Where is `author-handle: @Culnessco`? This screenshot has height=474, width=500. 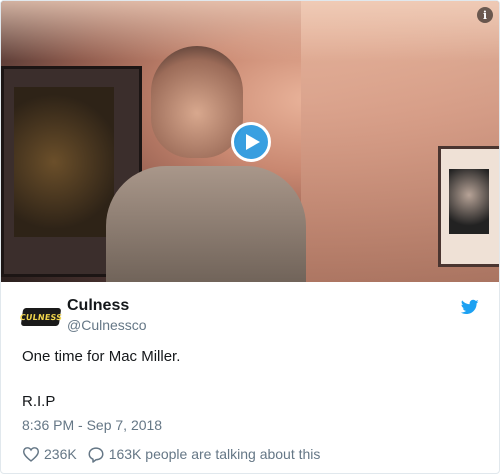 author-handle: @Culnessco is located at coordinates (107, 325).